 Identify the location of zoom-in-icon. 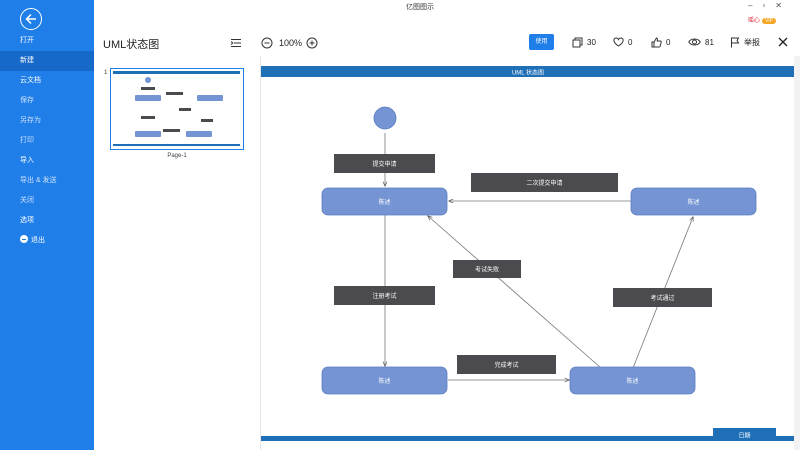
(312, 43).